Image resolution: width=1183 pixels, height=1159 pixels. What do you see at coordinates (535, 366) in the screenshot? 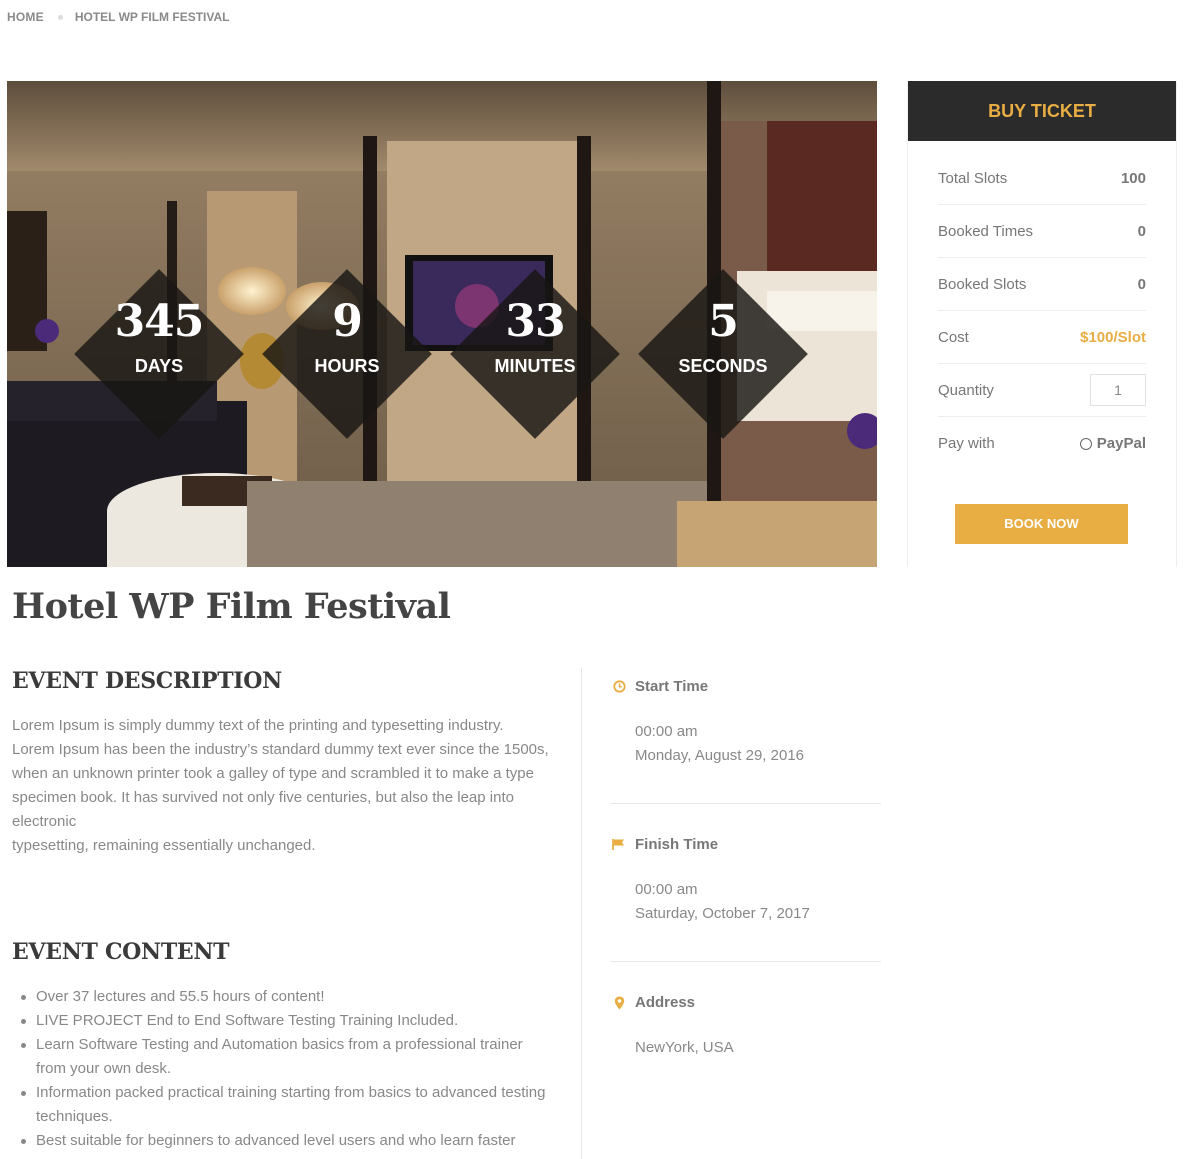
I see `countdown-minutes-label: MINUTES` at bounding box center [535, 366].